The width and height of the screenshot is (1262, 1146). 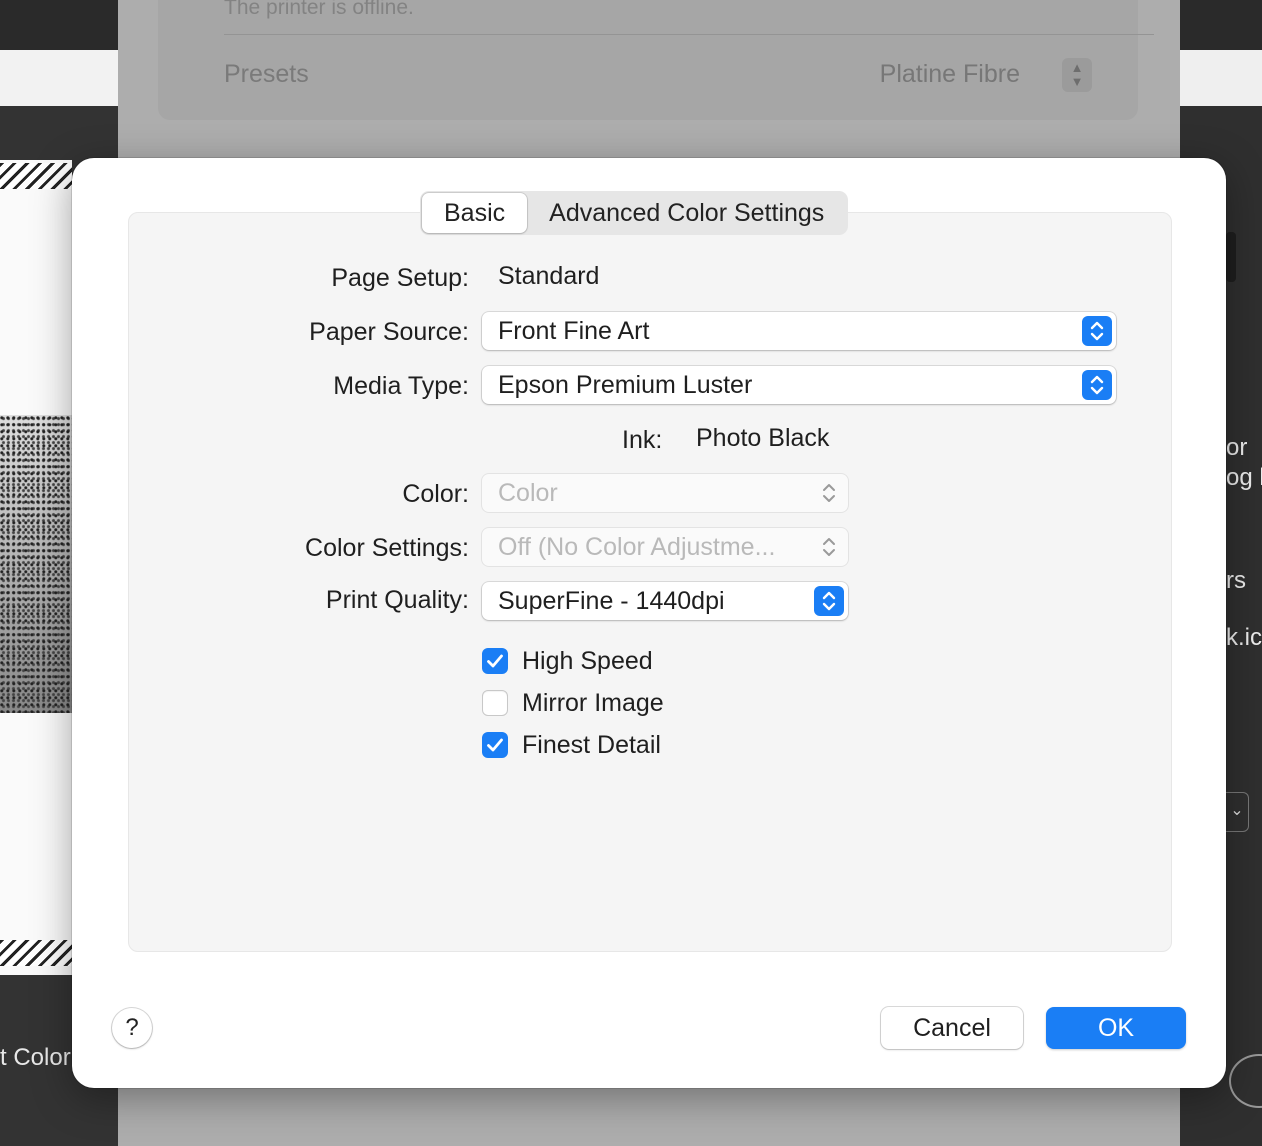 What do you see at coordinates (35, 1057) in the screenshot?
I see `background-left-label: t Color` at bounding box center [35, 1057].